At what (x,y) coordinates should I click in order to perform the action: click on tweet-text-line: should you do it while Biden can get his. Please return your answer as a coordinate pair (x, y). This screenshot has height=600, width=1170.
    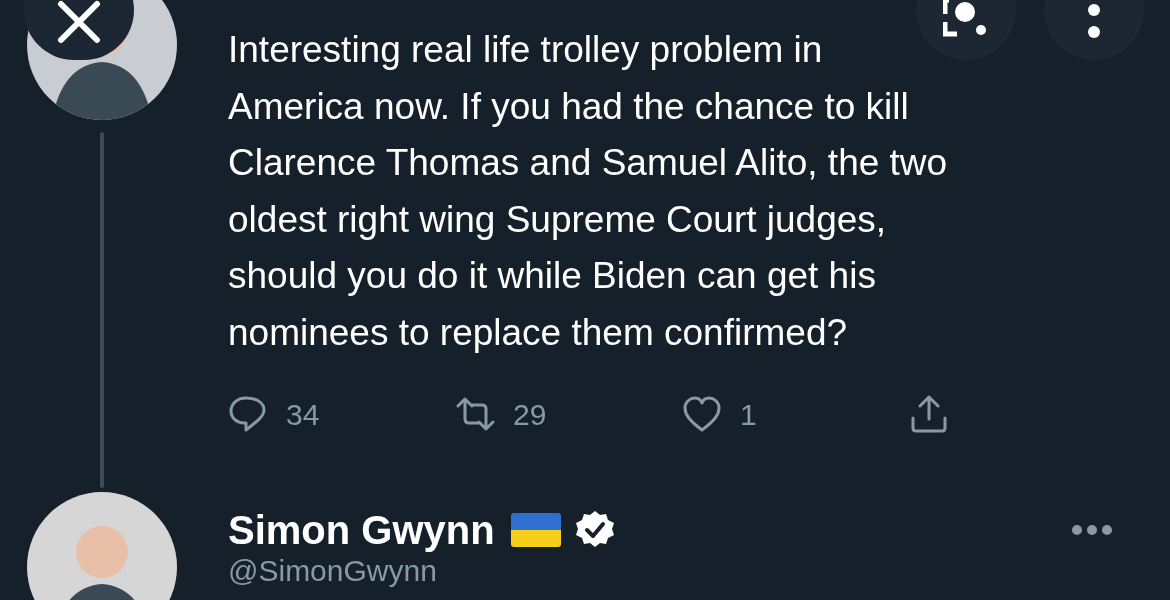
    Looking at the image, I should click on (552, 276).